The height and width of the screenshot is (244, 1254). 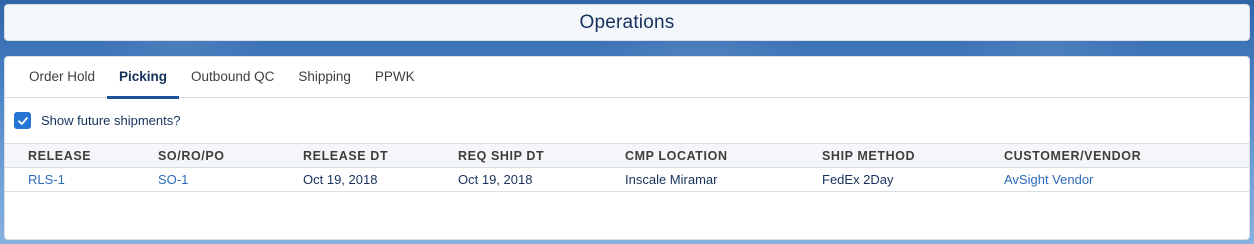 What do you see at coordinates (340, 179) in the screenshot?
I see `release-dt-cell: Oct 19, 2018` at bounding box center [340, 179].